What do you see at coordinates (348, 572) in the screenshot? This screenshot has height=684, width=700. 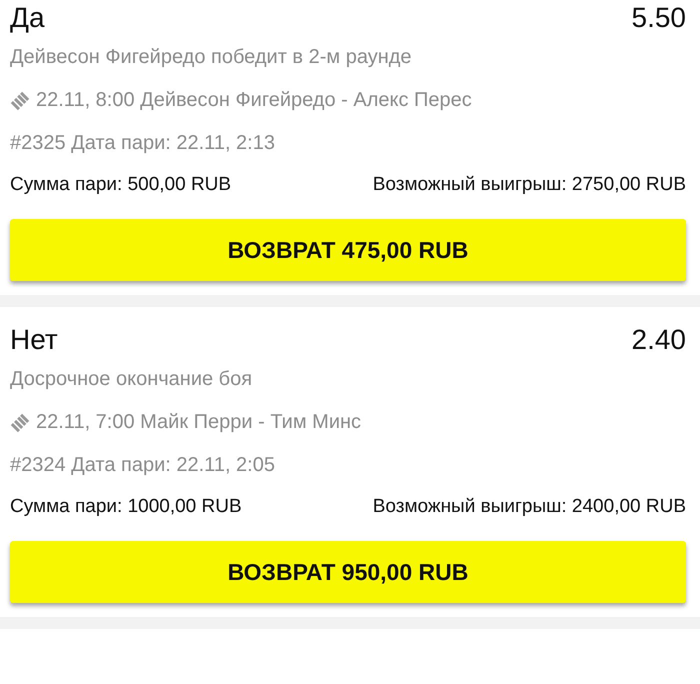 I see `refund-button: ВОЗВРАТ 950,00 RUB` at bounding box center [348, 572].